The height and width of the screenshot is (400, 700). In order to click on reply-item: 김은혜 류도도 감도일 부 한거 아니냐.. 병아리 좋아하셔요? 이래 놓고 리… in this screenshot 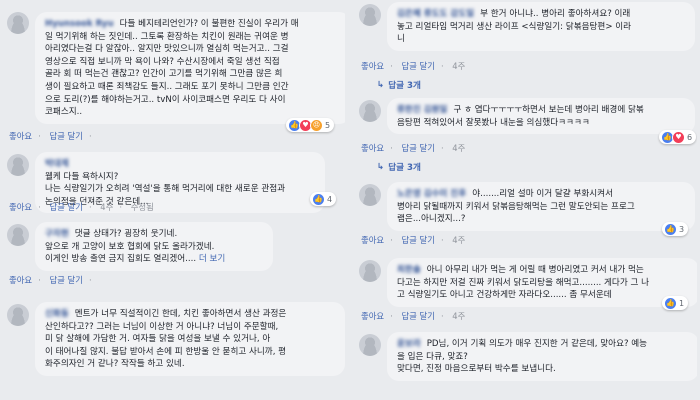, I will do `click(526, 46)`.